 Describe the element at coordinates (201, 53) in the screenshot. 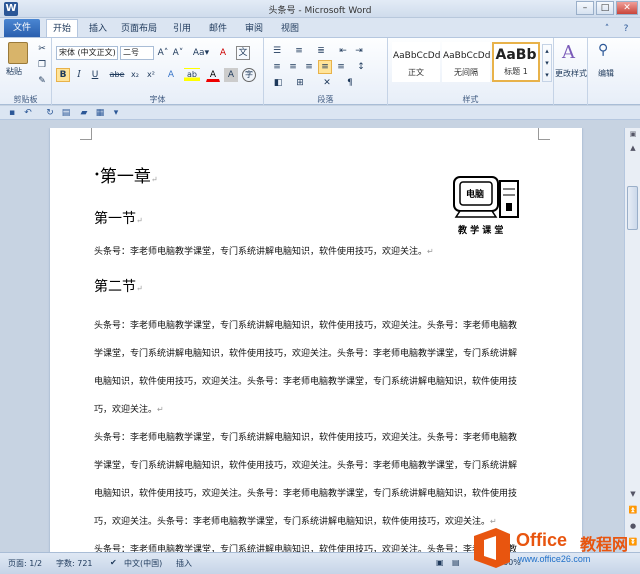

I see `change-case-button: Aa▾` at that location.